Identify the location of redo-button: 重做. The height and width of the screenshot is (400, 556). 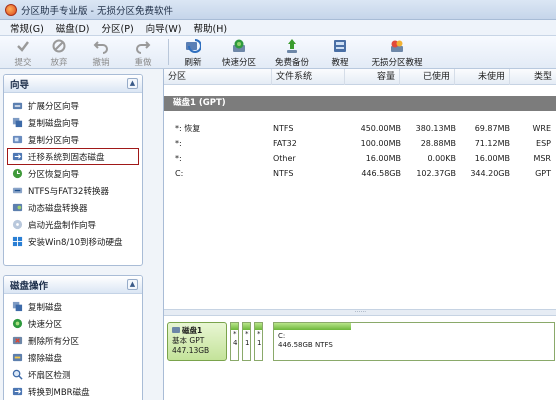
(143, 52).